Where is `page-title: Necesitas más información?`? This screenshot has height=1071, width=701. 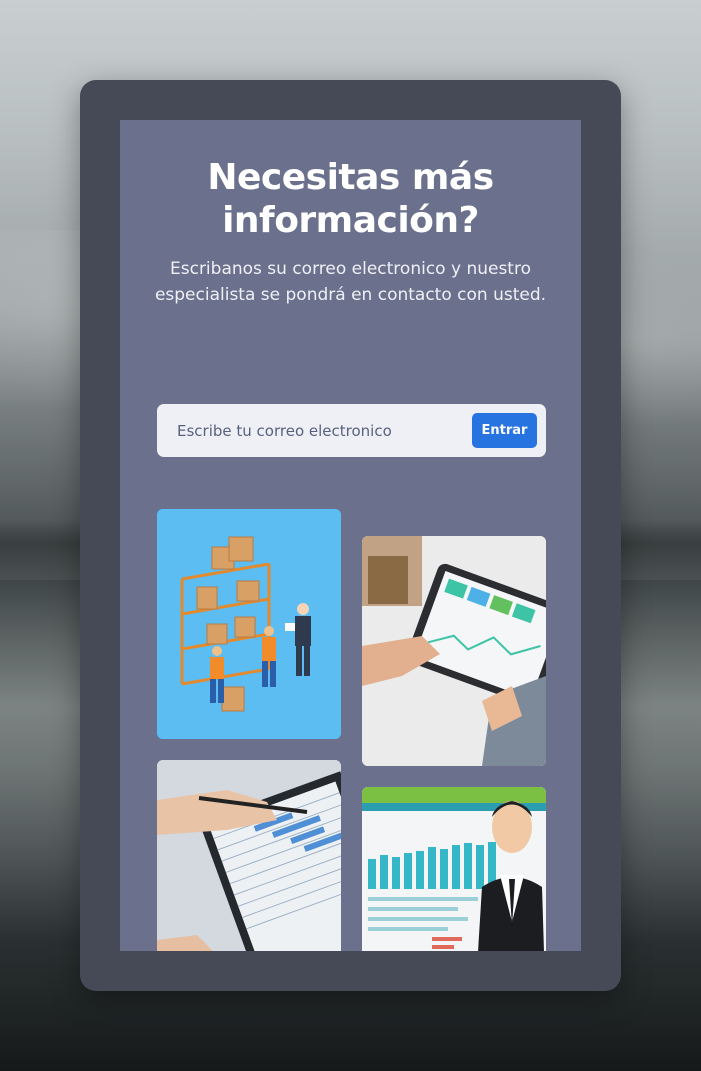 page-title: Necesitas más información? is located at coordinates (350, 199).